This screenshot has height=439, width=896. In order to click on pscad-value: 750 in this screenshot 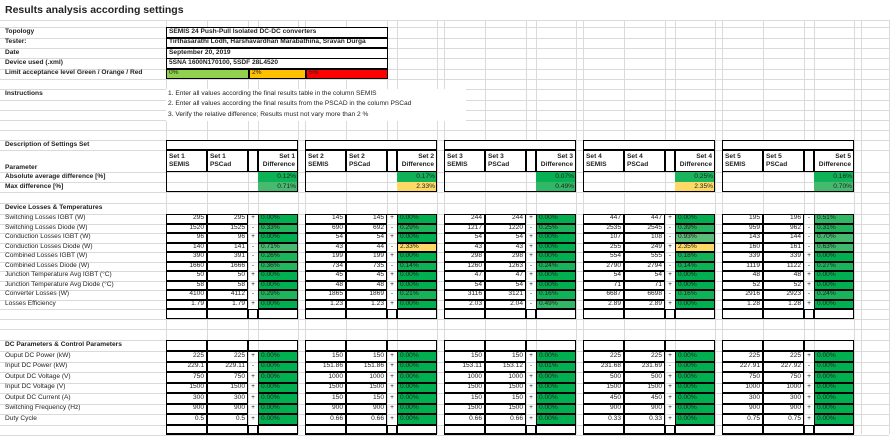, I will do `click(783, 377)`.